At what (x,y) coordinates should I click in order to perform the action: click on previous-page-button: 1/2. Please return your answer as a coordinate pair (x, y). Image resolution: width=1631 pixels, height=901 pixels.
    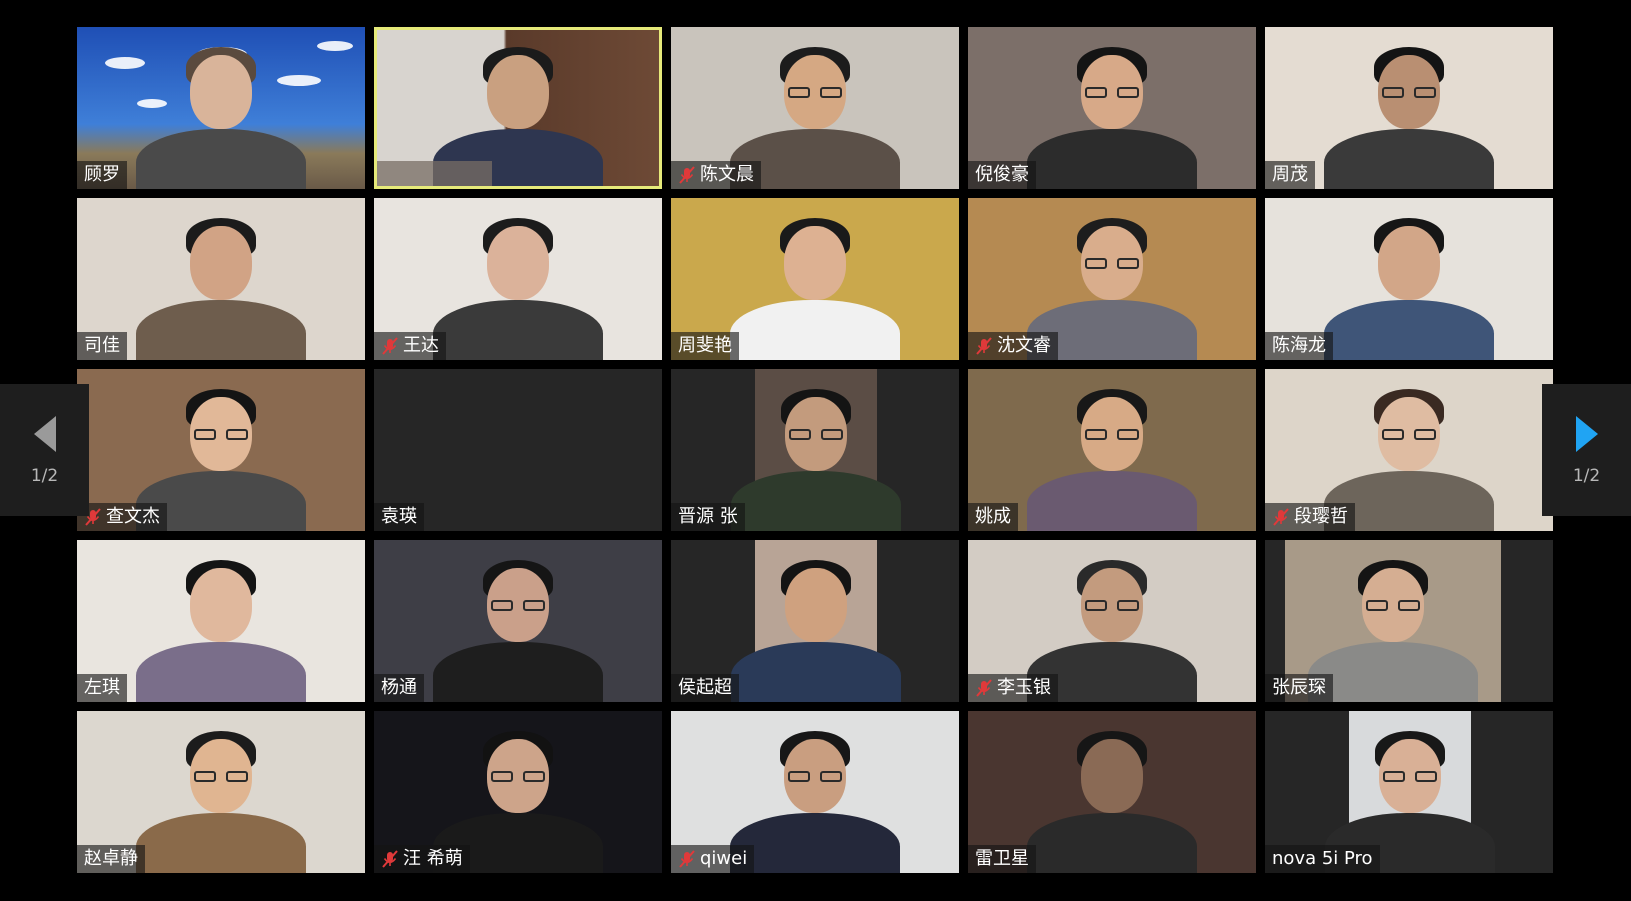
    Looking at the image, I should click on (44, 450).